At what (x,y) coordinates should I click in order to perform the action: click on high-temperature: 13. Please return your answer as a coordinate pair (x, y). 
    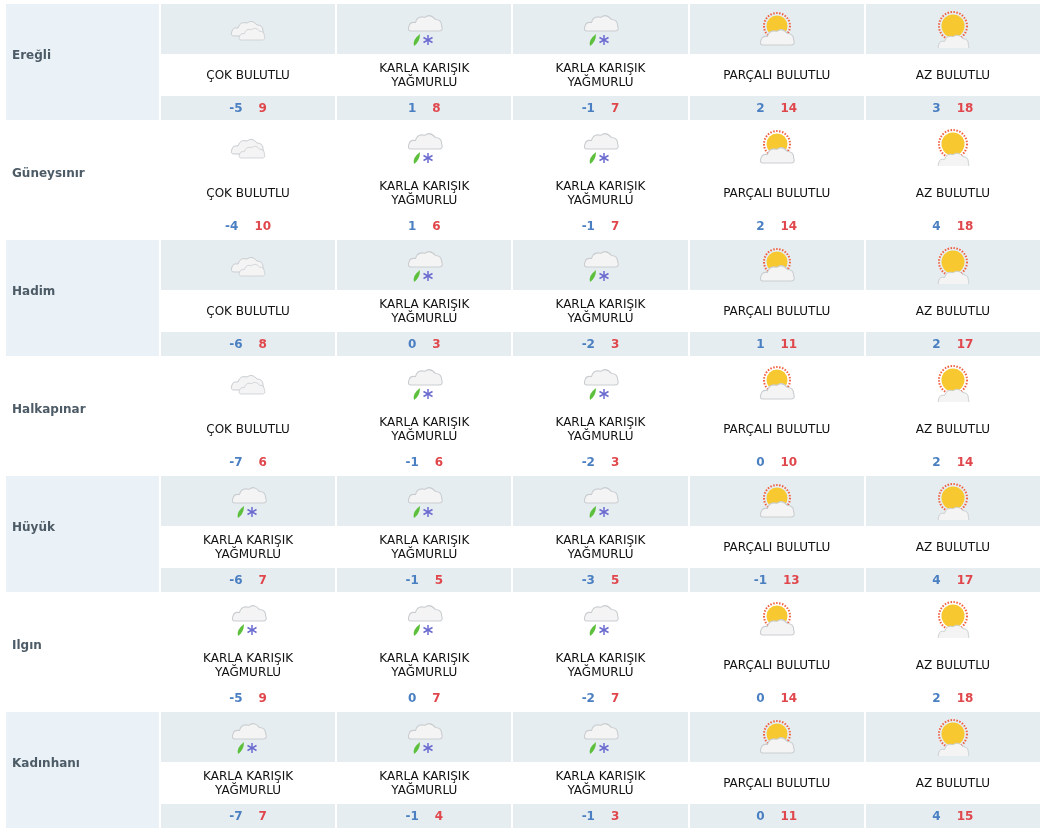
    Looking at the image, I should click on (791, 580).